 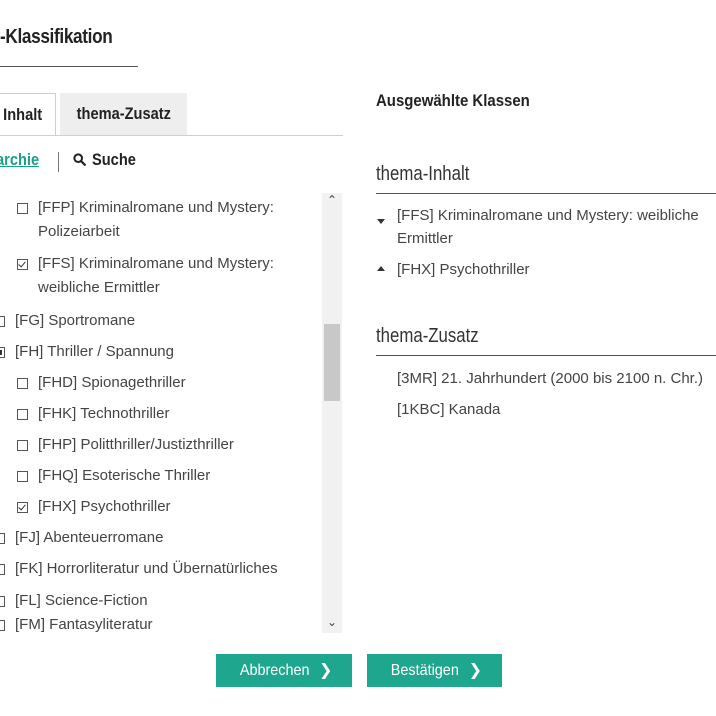 I want to click on tree-item-line1: [FHK] Technothriller, so click(x=104, y=413).